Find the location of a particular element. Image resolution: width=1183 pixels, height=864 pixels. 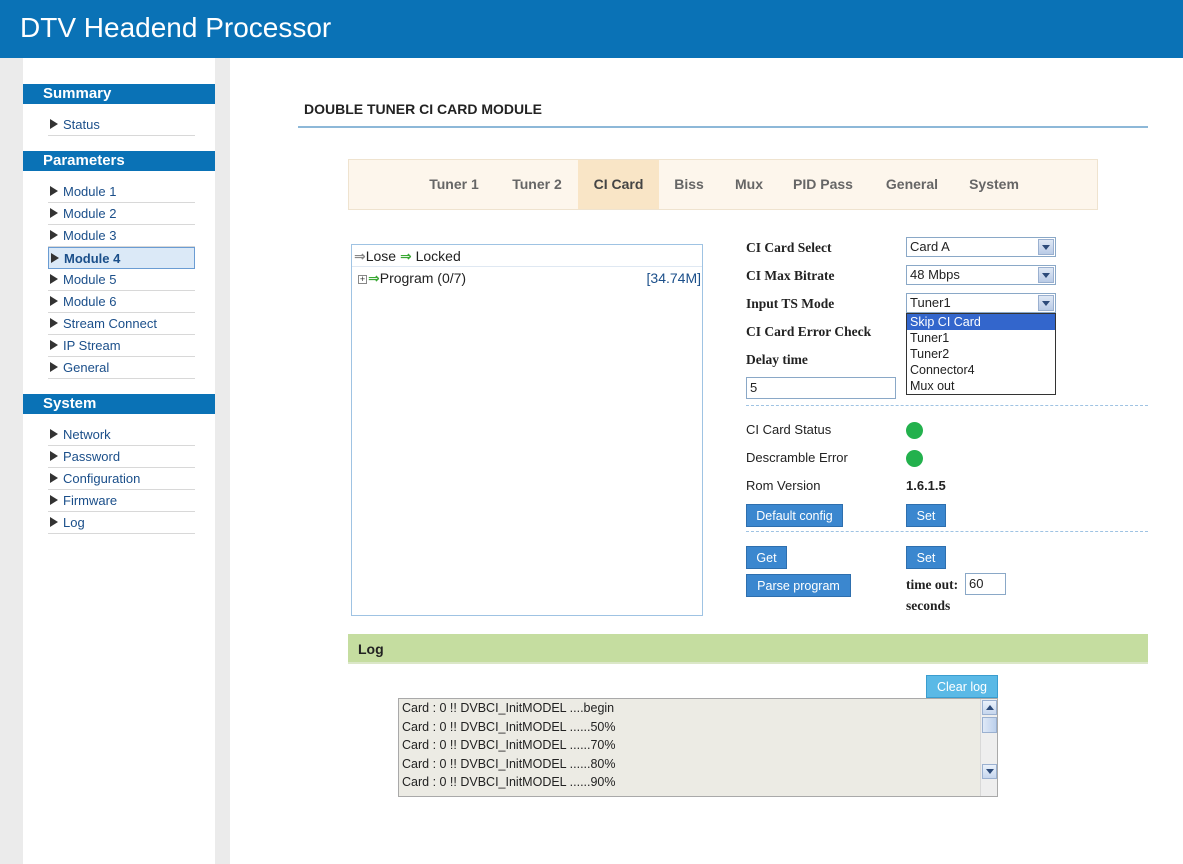

dropdown-option: Tuner1 is located at coordinates (981, 338).